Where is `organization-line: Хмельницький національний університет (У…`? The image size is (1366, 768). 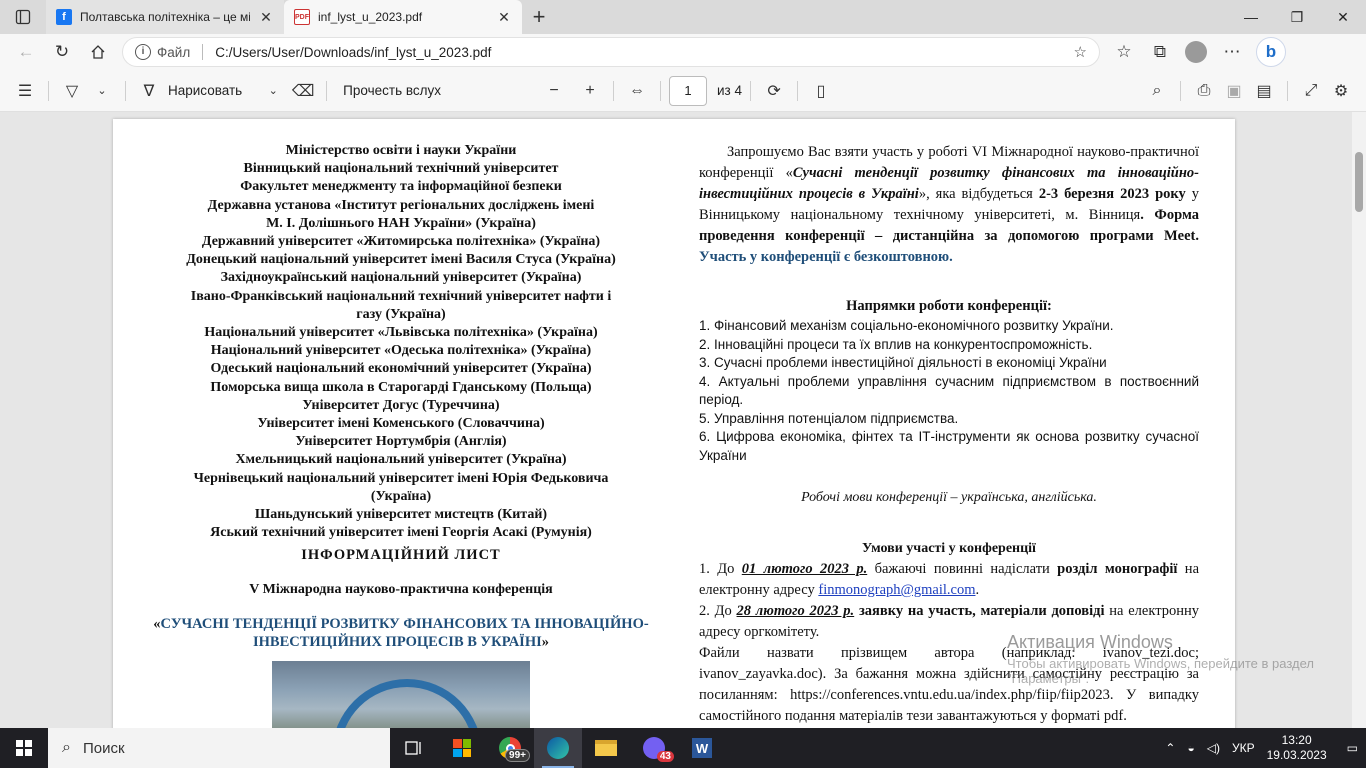 organization-line: Хмельницький національний університет (У… is located at coordinates (401, 460).